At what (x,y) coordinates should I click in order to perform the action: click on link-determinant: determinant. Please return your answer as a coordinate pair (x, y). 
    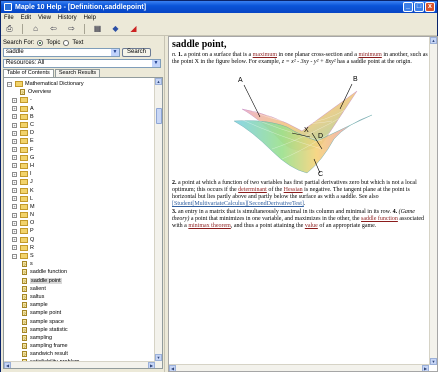
    Looking at the image, I should click on (252, 190).